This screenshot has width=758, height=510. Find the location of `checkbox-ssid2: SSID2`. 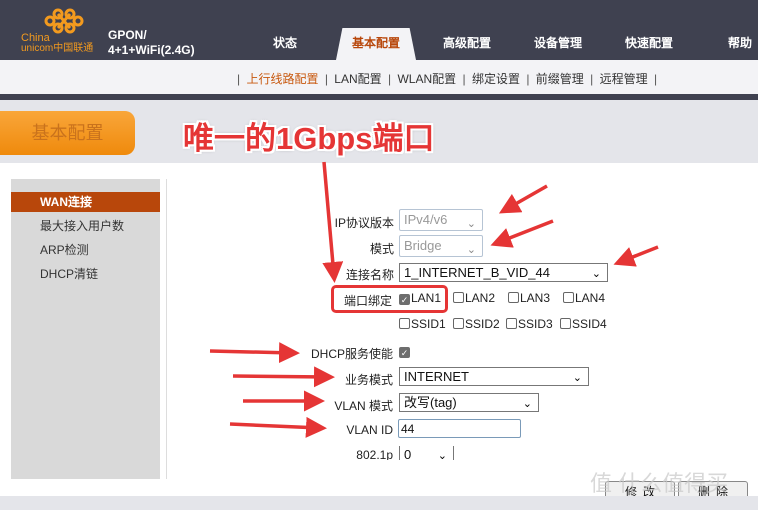

checkbox-ssid2: SSID2 is located at coordinates (476, 324).